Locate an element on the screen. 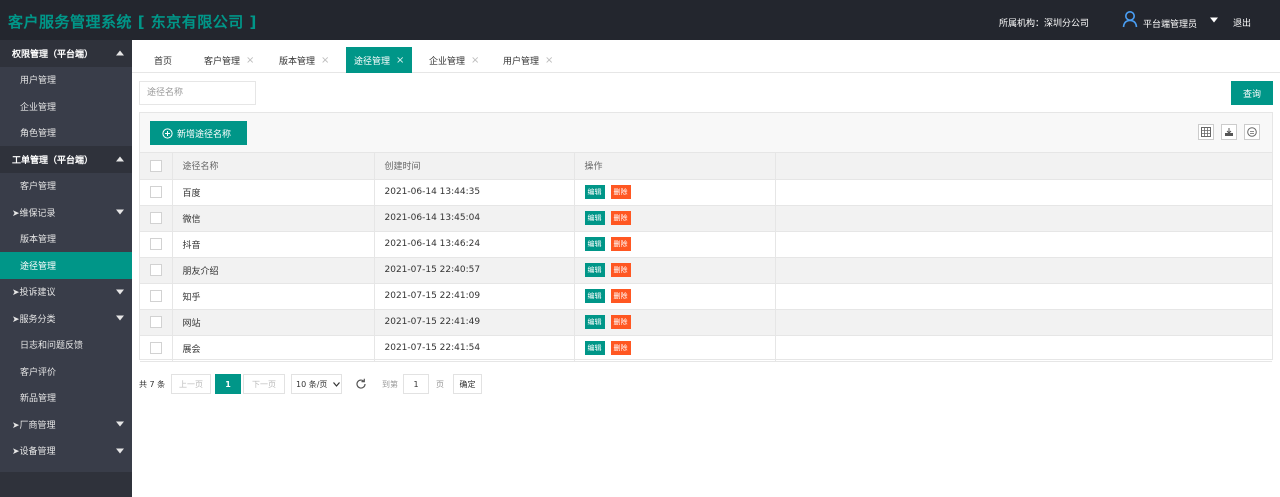 The height and width of the screenshot is (497, 1280). sidebar-item-15: ➤设备管理 is located at coordinates (66, 451).